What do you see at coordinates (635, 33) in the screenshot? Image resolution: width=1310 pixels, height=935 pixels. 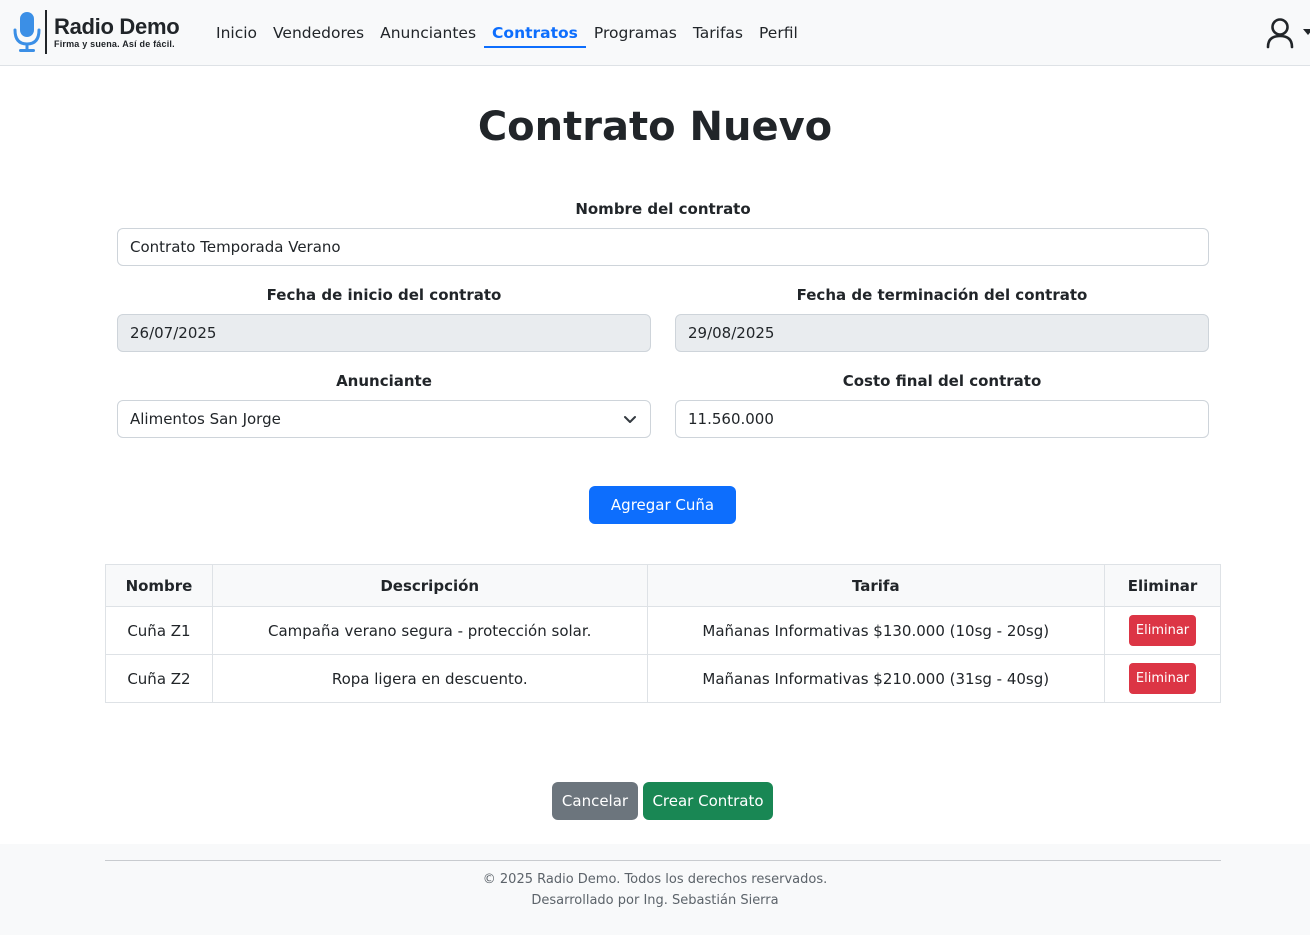 I see `nav-programas: Programas` at bounding box center [635, 33].